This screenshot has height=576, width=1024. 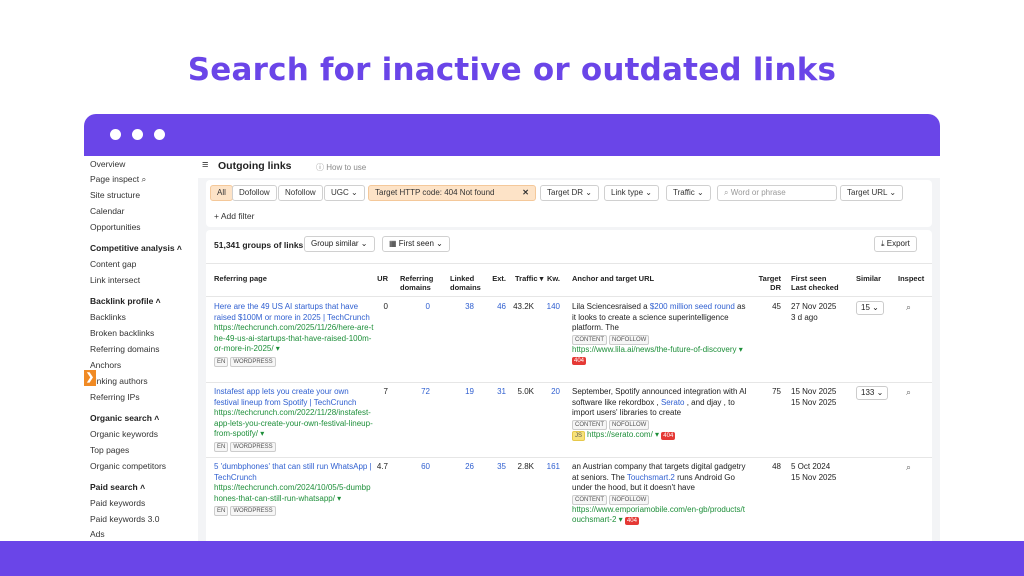 What do you see at coordinates (107, 164) in the screenshot?
I see `sidebar-item: Overview` at bounding box center [107, 164].